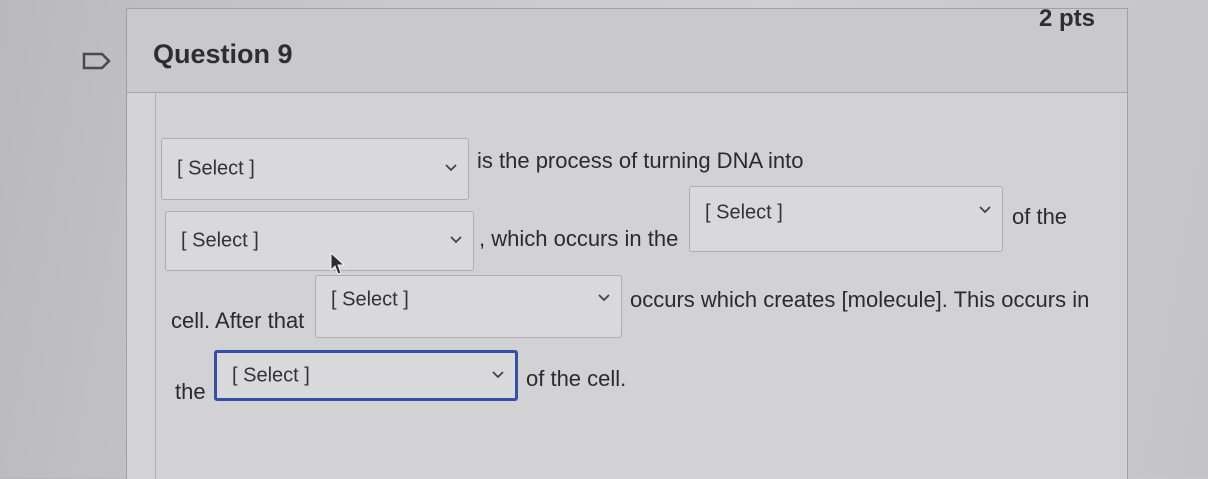 The width and height of the screenshot is (1208, 479). What do you see at coordinates (846, 219) in the screenshot?
I see `dropdown-3: [ Select ]` at bounding box center [846, 219].